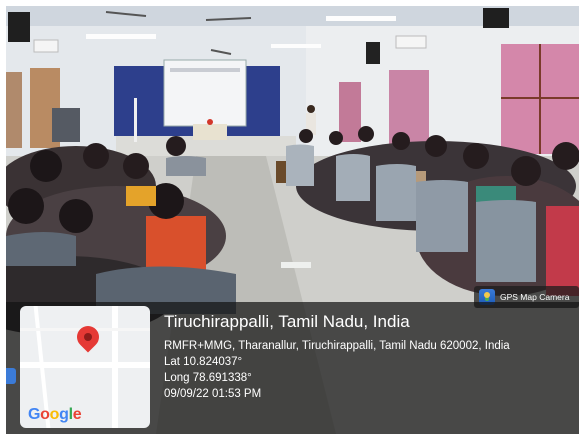 The image size is (585, 440). What do you see at coordinates (287, 321) in the screenshot?
I see `city-title: Tiruchirappalli, Tamil Nadu, India` at bounding box center [287, 321].